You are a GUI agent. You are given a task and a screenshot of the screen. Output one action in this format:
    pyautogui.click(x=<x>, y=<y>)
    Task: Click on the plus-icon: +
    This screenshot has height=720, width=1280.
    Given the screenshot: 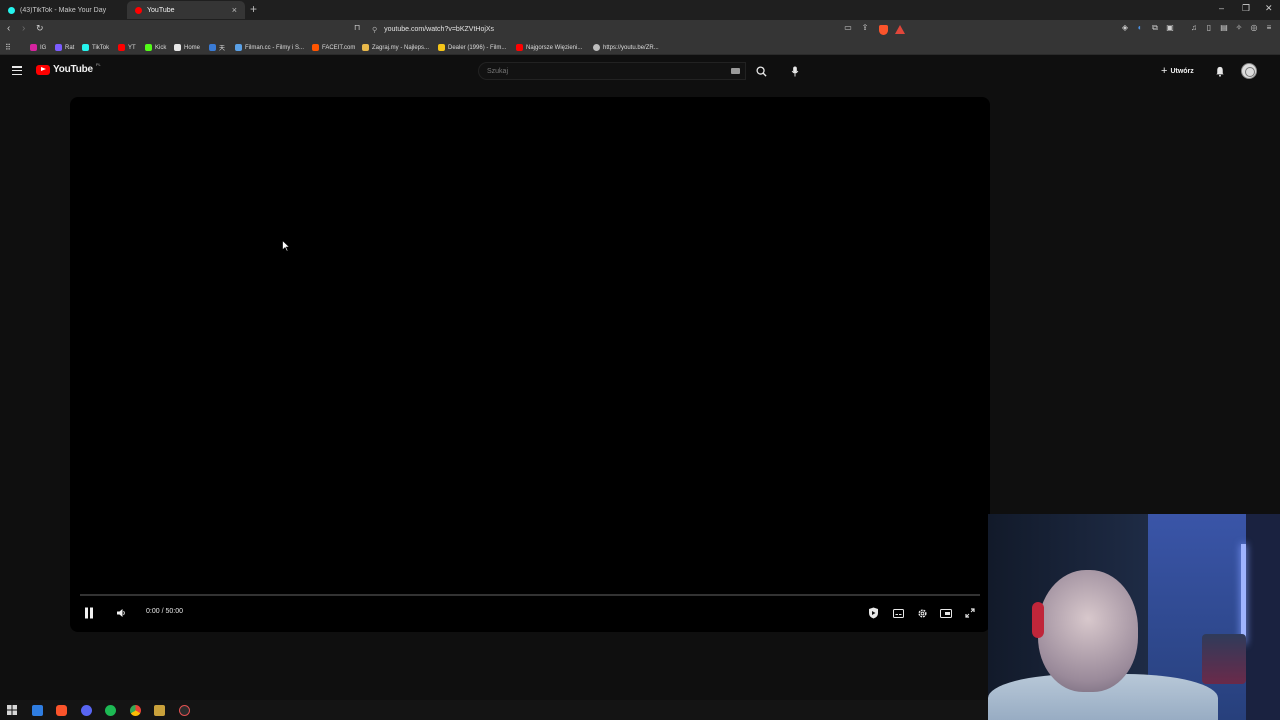 What is the action you would take?
    pyautogui.click(x=1164, y=71)
    